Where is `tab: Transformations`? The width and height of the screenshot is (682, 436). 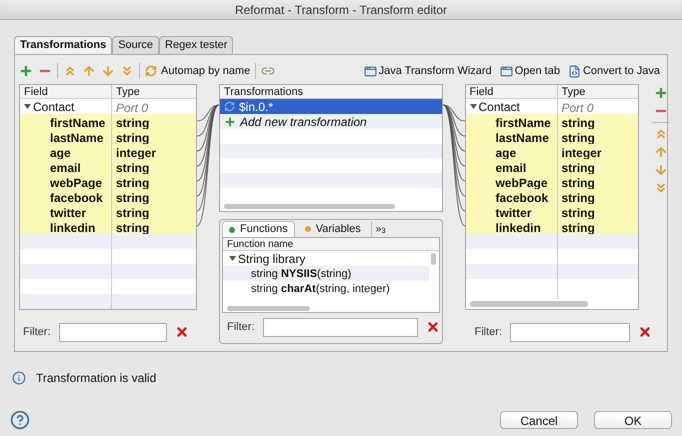
tab: Transformations is located at coordinates (63, 45).